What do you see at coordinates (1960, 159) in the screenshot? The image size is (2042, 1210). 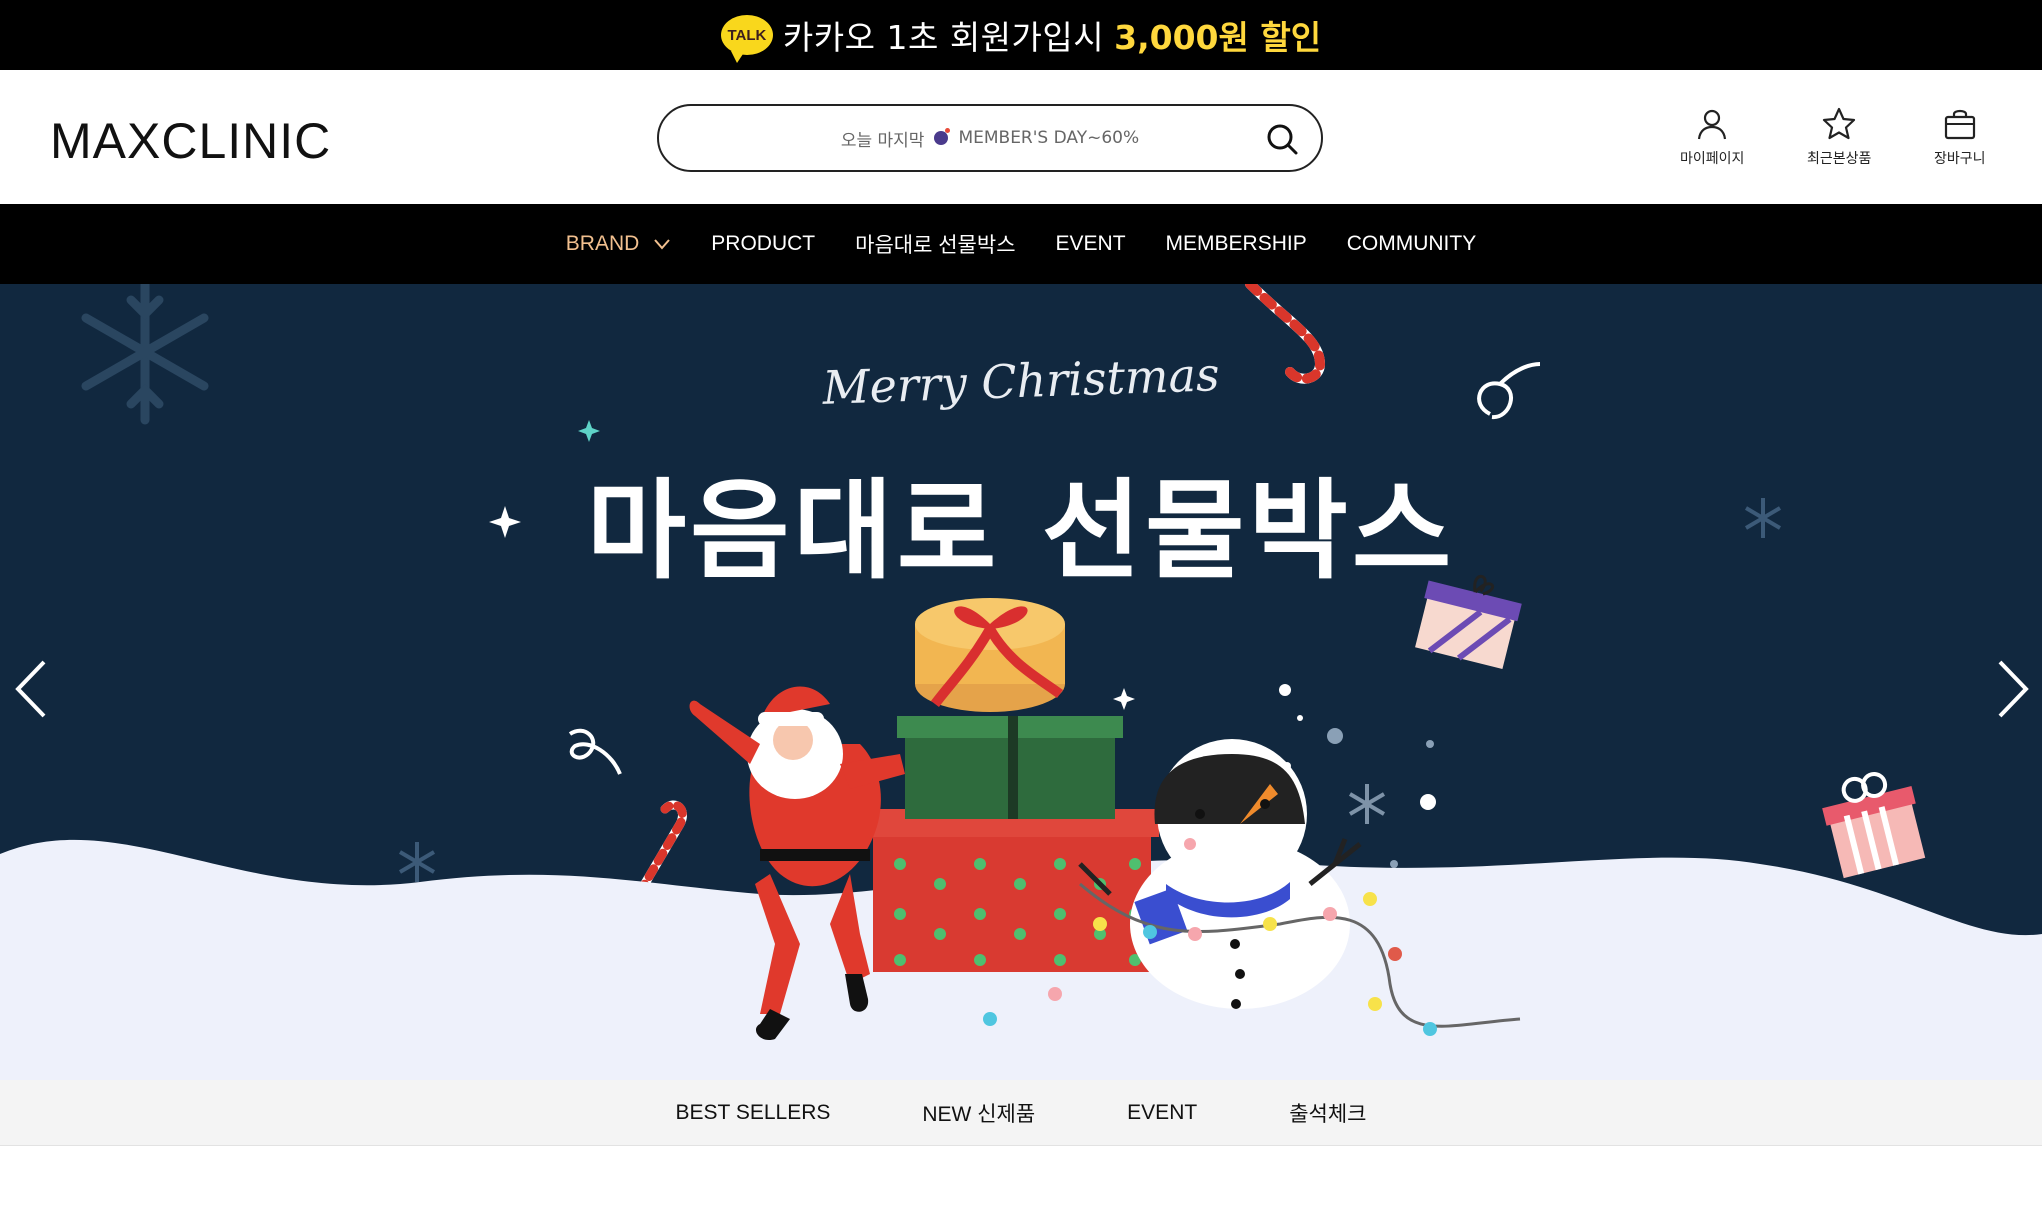 I see `cart-label: 장바구니` at bounding box center [1960, 159].